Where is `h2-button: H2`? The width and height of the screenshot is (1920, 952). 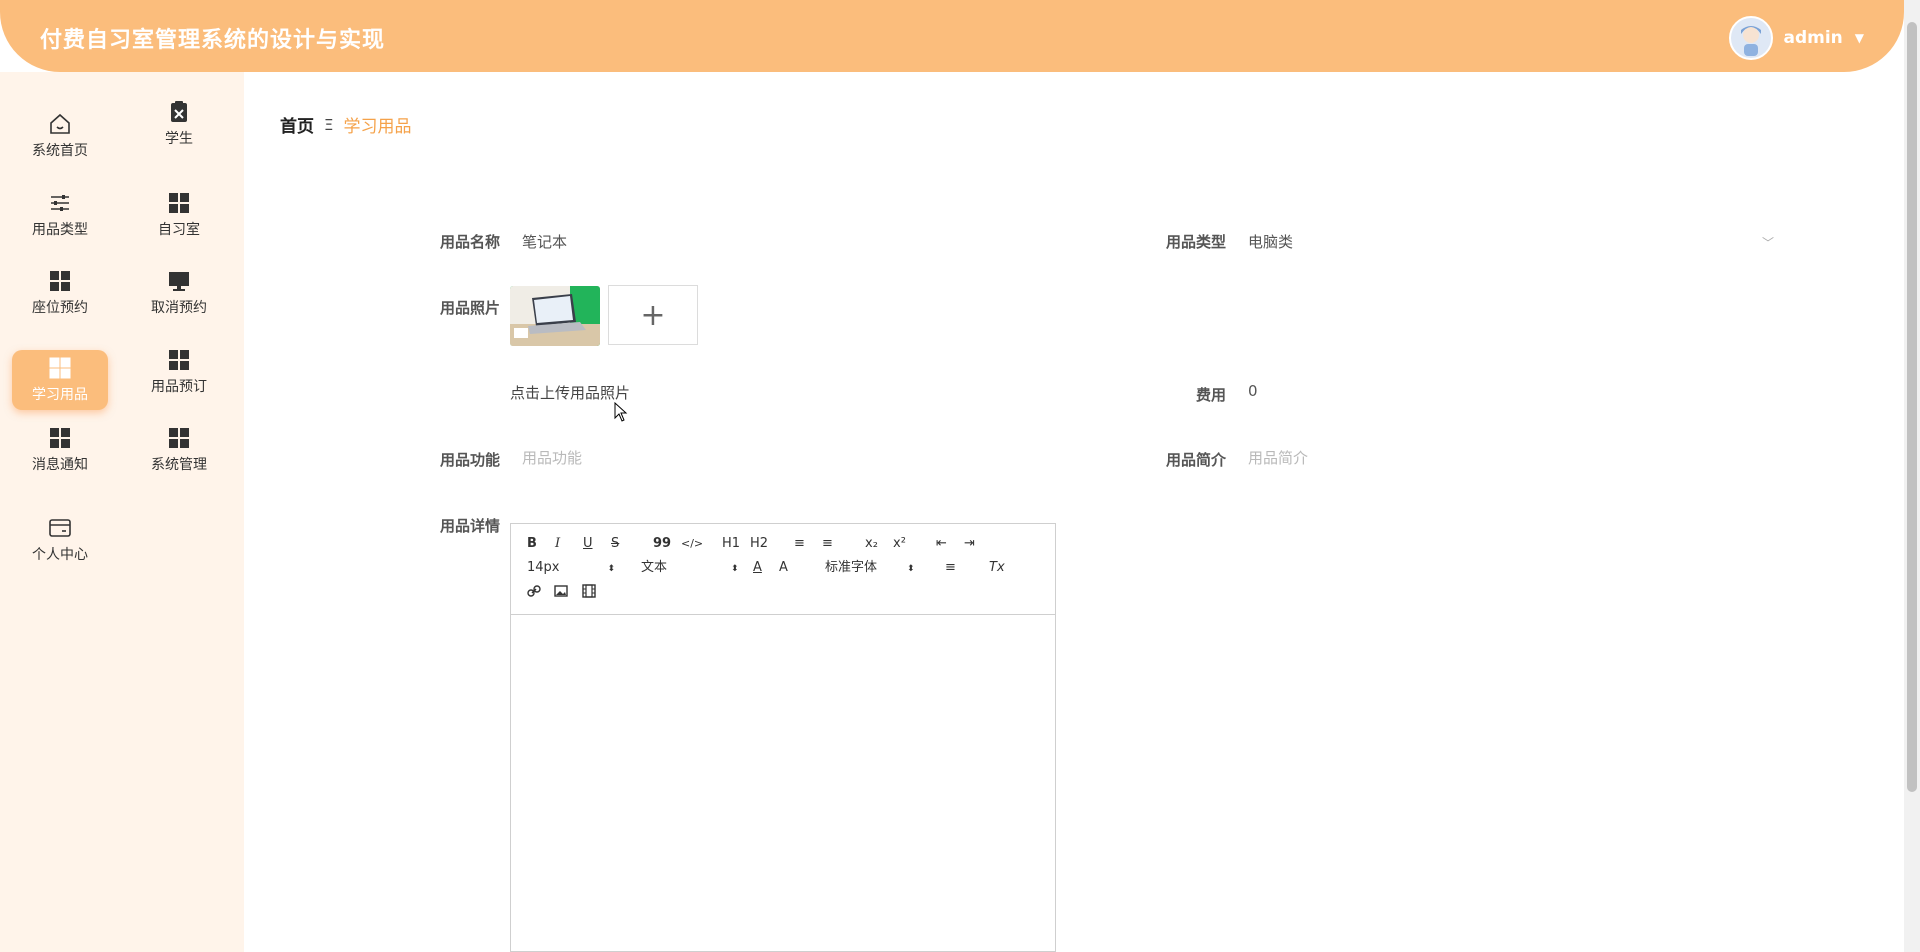
h2-button: H2 is located at coordinates (759, 544).